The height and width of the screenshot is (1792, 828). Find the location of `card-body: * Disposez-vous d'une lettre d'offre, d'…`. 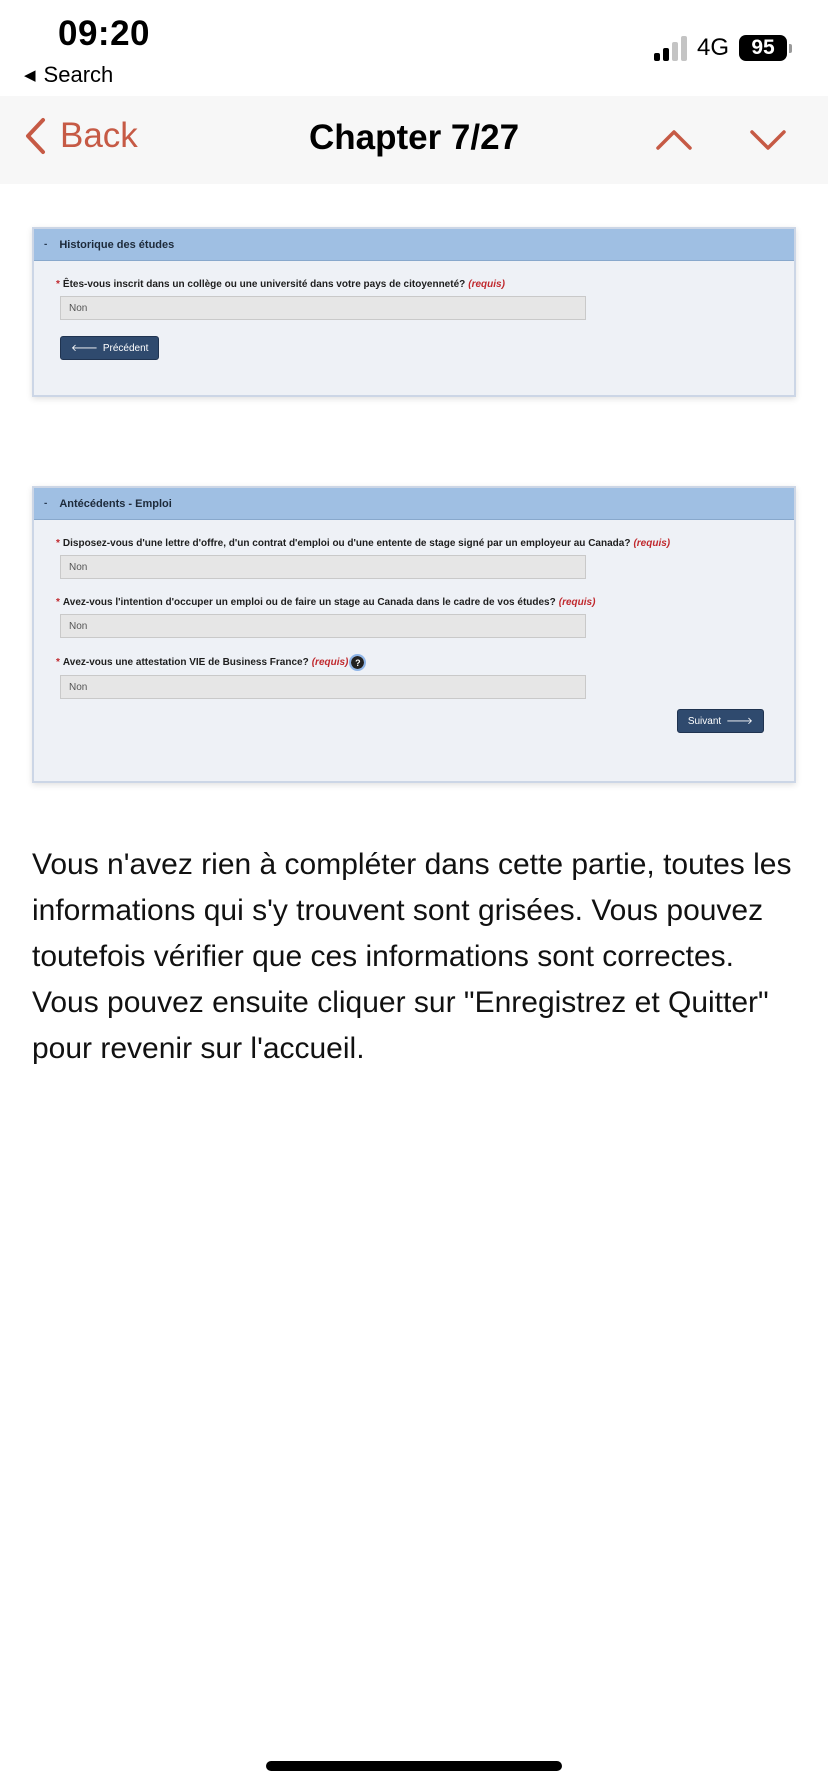

card-body: * Disposez-vous d'une lettre d'offre, d'… is located at coordinates (414, 636).